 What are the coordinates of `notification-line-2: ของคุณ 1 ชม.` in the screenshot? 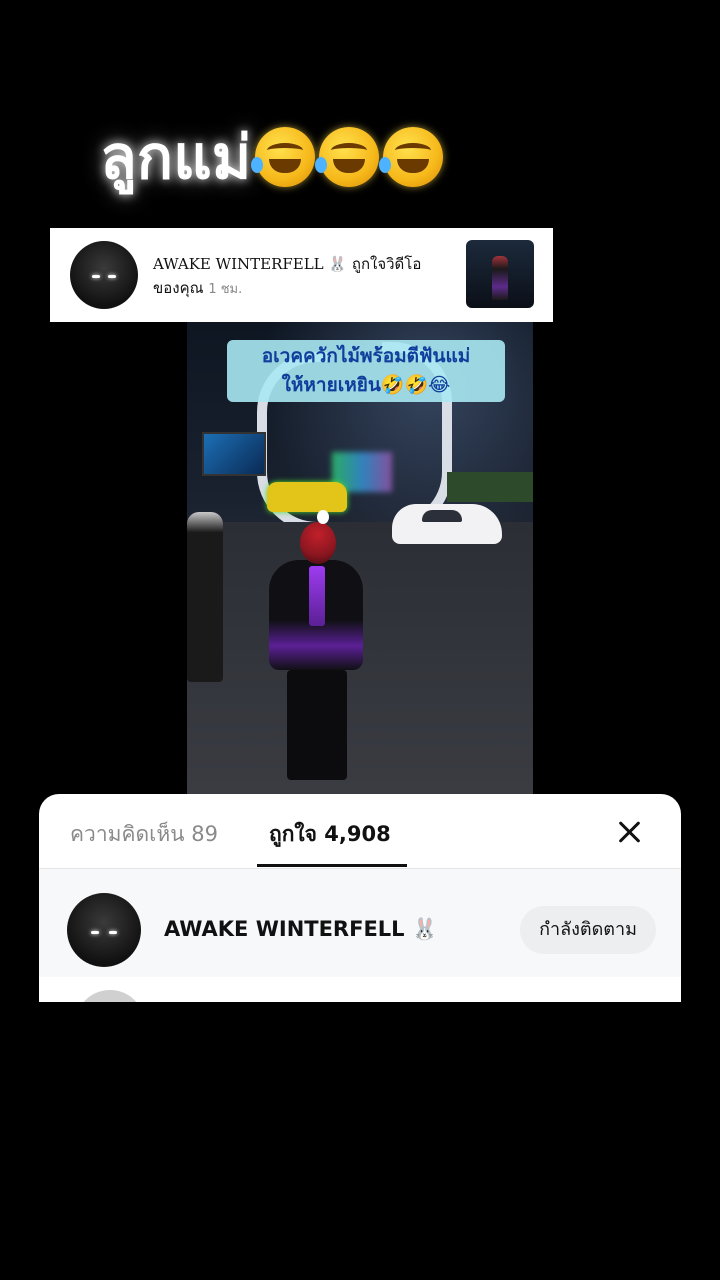 It's located at (303, 289).